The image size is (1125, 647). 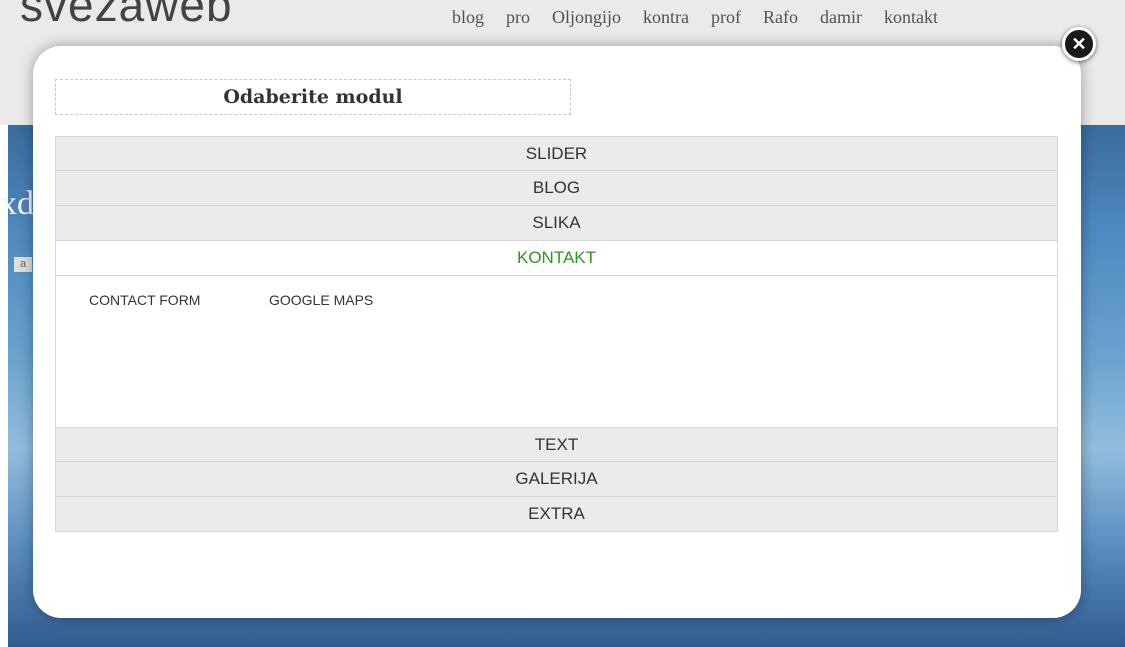 What do you see at coordinates (144, 300) in the screenshot?
I see `module-contact-form: CONTACT FORM` at bounding box center [144, 300].